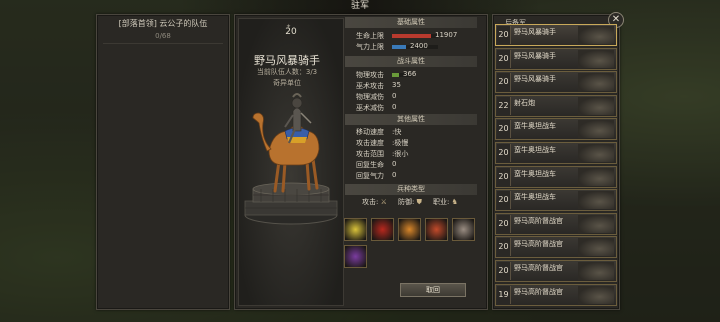  I want to click on stat-label: 巫术减伤, so click(370, 108).